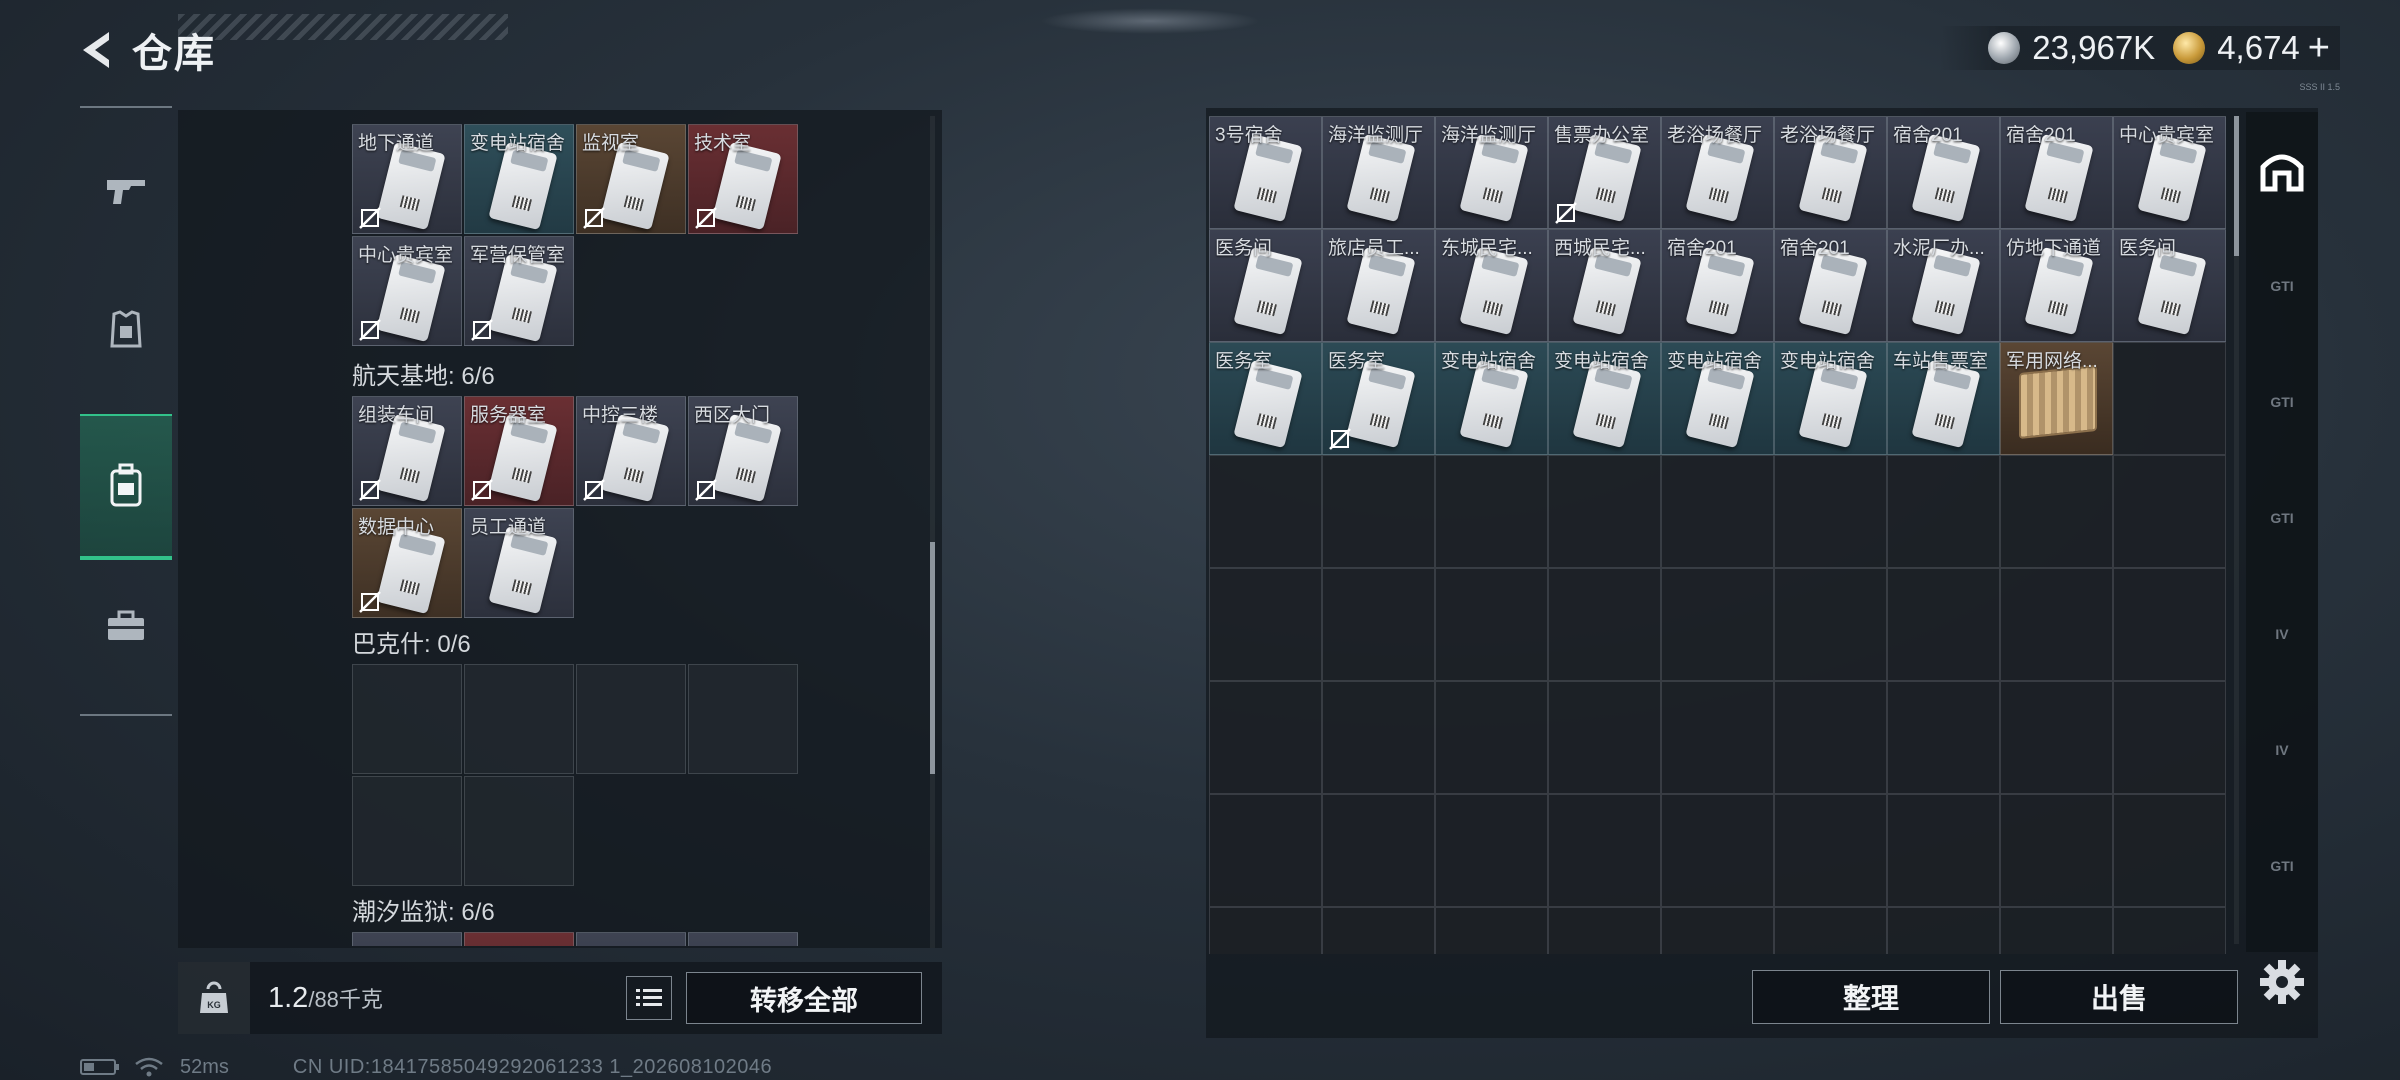 The image size is (2400, 1080). Describe the element at coordinates (2282, 750) in the screenshot. I see `warehouse-tab-5: IV` at that location.